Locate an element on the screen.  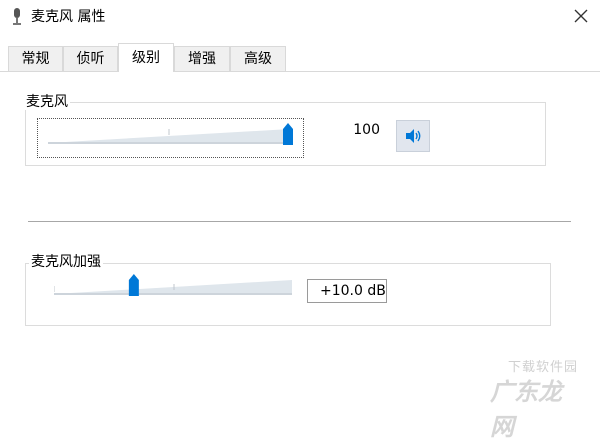
watermark-logo: 下载软件园 广东龙网 is located at coordinates (538, 398).